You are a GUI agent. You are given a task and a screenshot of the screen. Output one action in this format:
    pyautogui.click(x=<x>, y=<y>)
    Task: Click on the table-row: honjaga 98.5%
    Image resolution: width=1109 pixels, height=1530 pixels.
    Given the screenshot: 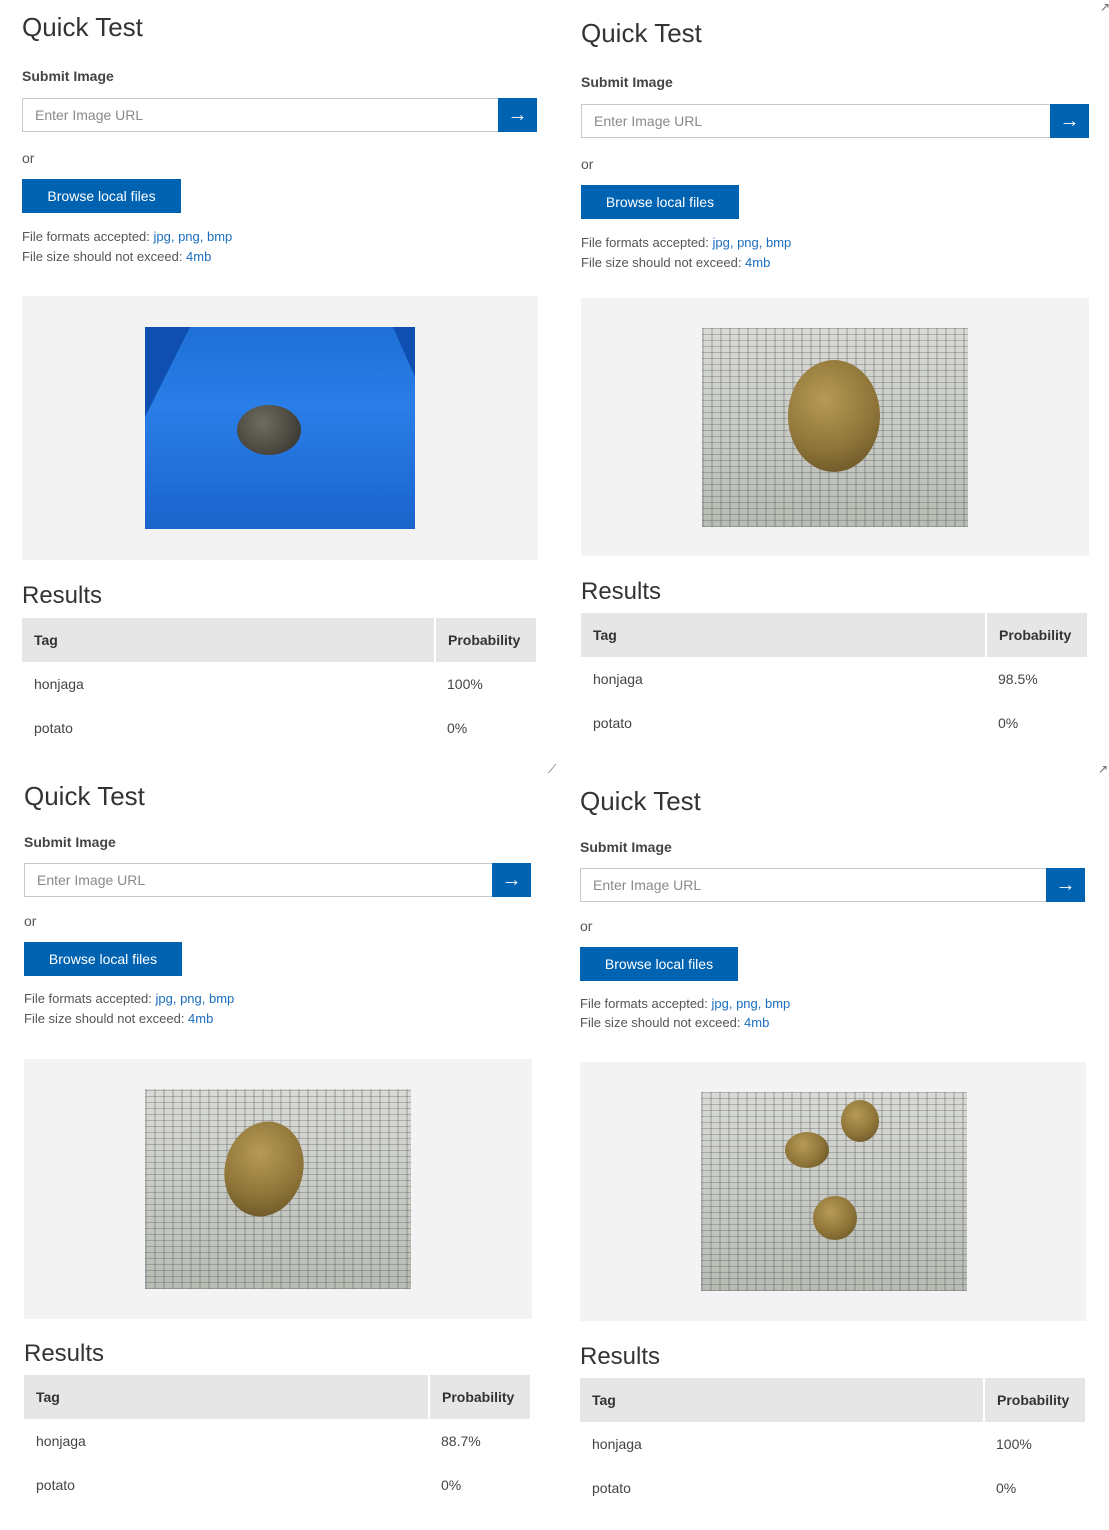 What is the action you would take?
    pyautogui.click(x=834, y=679)
    